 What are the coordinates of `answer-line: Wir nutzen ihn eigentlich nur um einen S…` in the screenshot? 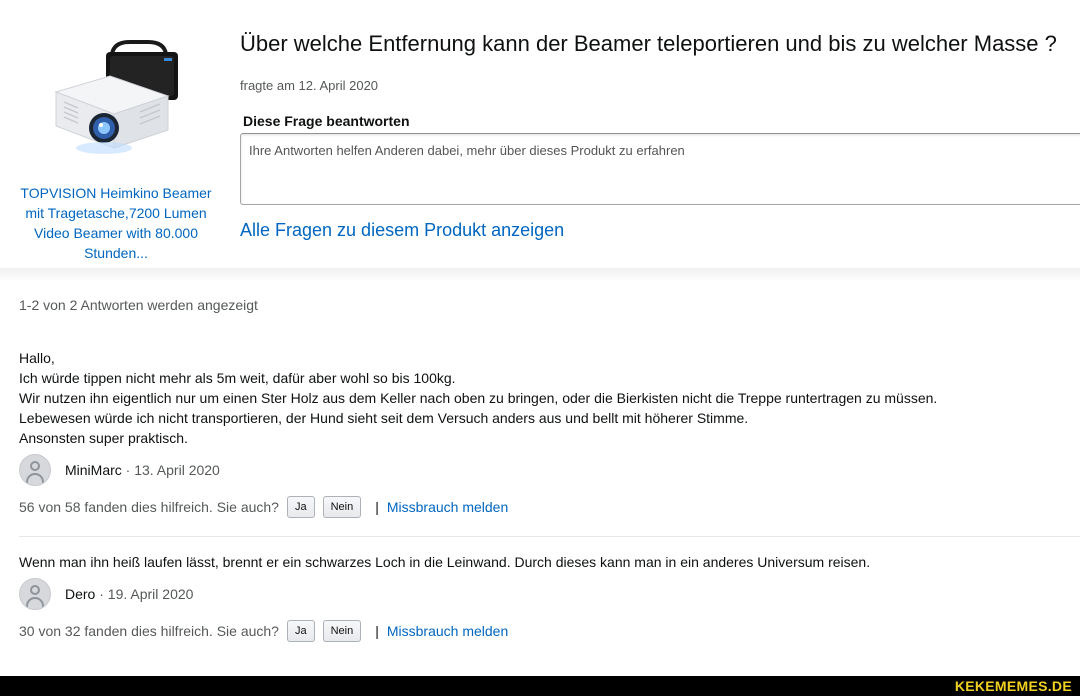 It's located at (478, 398).